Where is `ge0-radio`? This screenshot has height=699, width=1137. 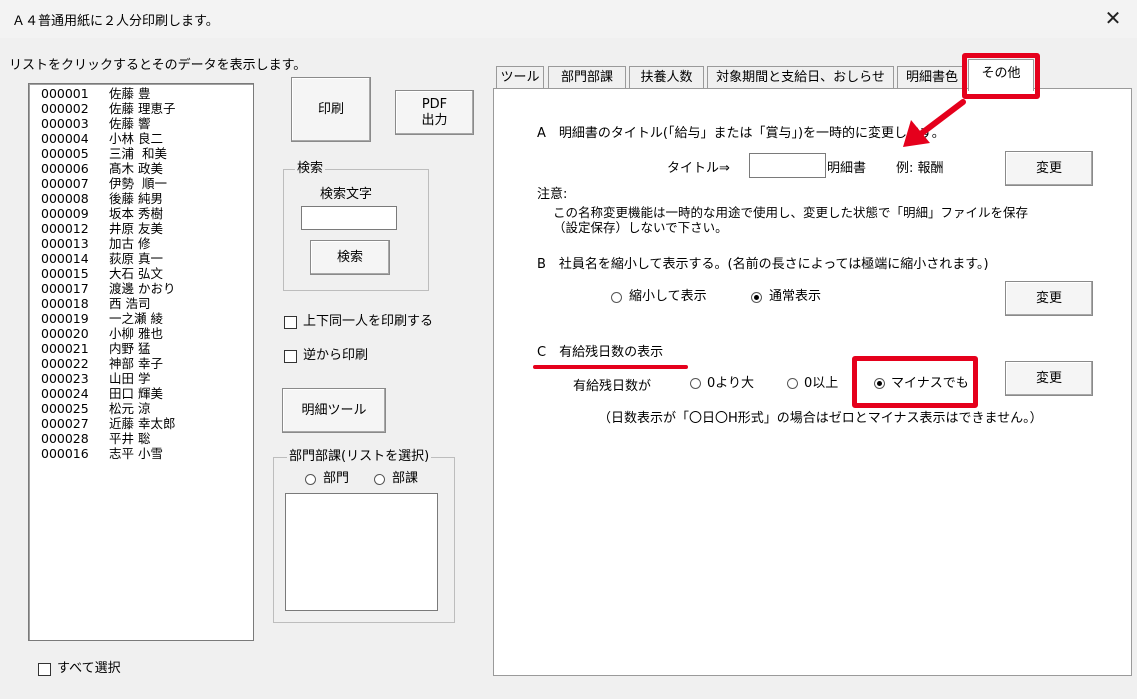 ge0-radio is located at coordinates (792, 383).